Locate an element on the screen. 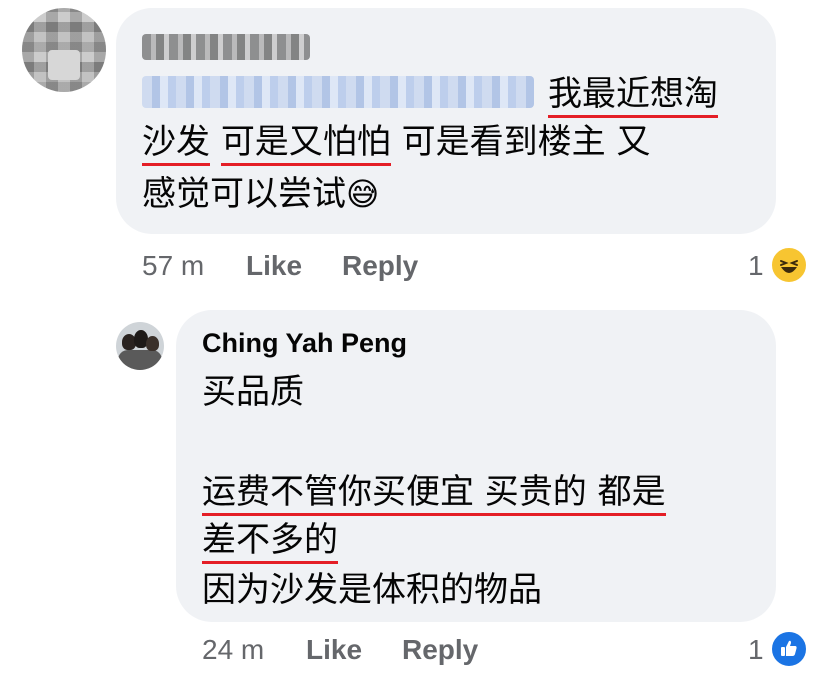 This screenshot has height=675, width=828. reply-line-2: 运费不管你买便宜 买贵的 都是 is located at coordinates (434, 492).